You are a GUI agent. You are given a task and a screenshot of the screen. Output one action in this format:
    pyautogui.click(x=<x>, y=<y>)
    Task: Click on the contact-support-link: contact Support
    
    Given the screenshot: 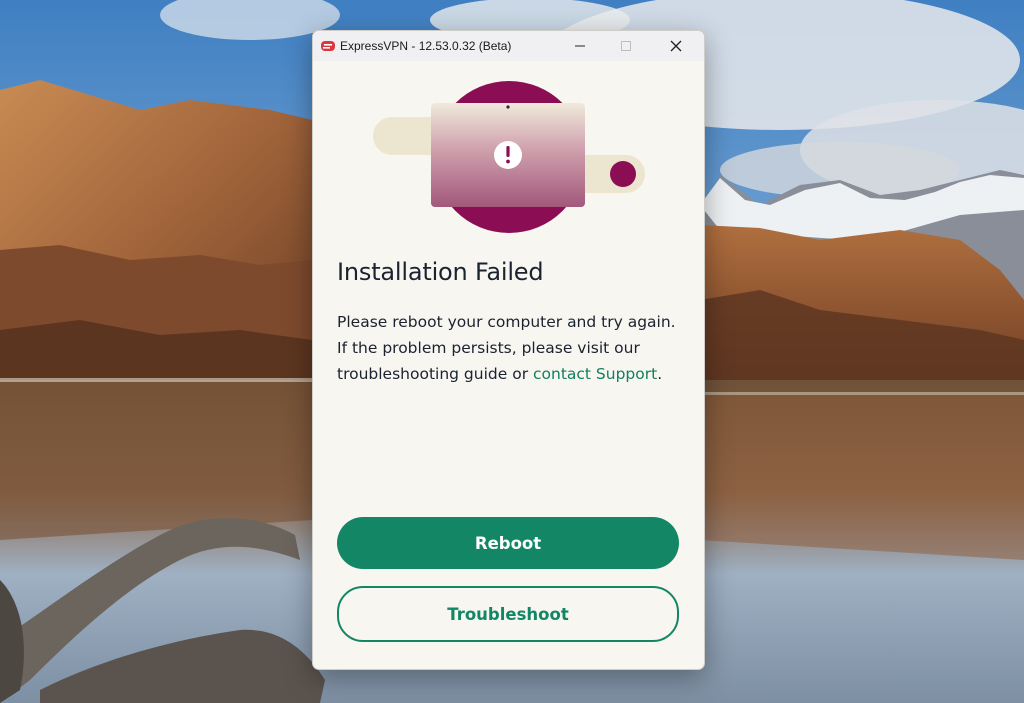 What is the action you would take?
    pyautogui.click(x=595, y=374)
    